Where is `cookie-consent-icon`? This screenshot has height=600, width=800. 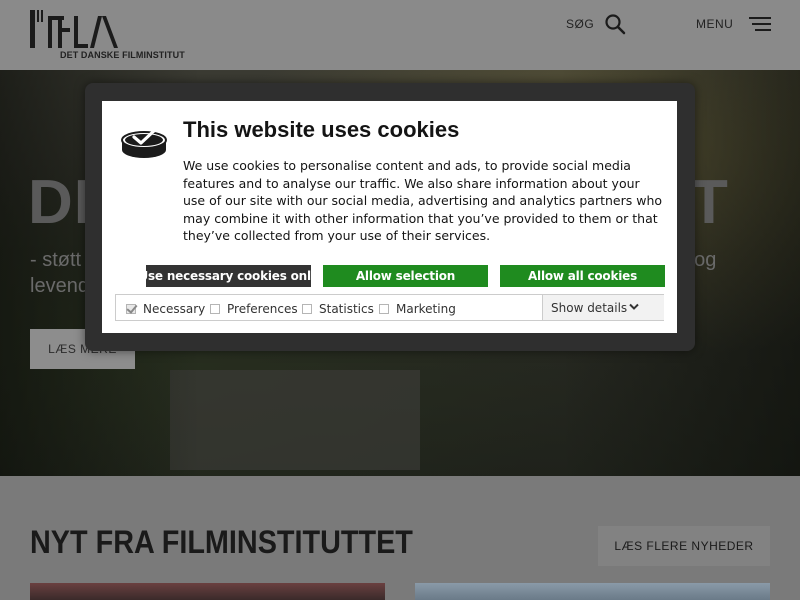 cookie-consent-icon is located at coordinates (144, 142).